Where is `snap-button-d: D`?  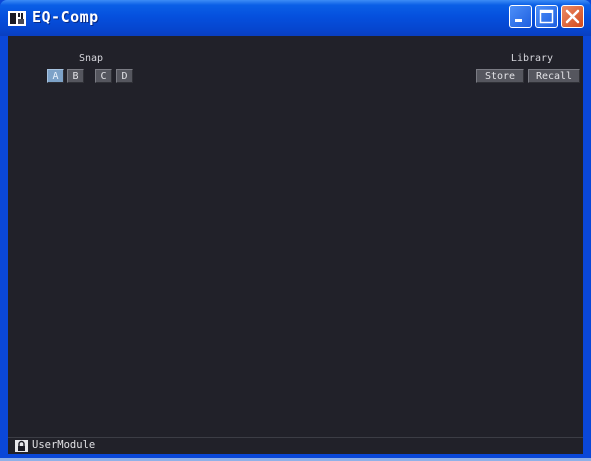
snap-button-d: D is located at coordinates (124, 76).